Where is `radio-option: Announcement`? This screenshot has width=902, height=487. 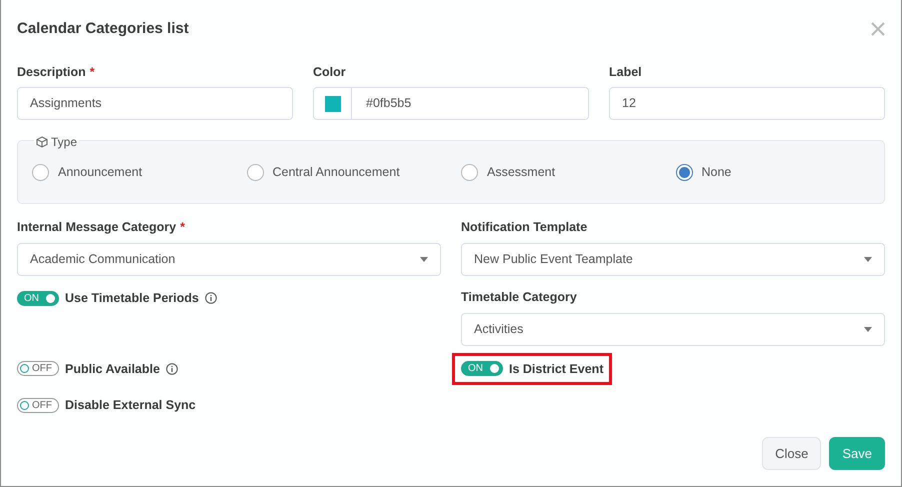
radio-option: Announcement is located at coordinates (129, 172).